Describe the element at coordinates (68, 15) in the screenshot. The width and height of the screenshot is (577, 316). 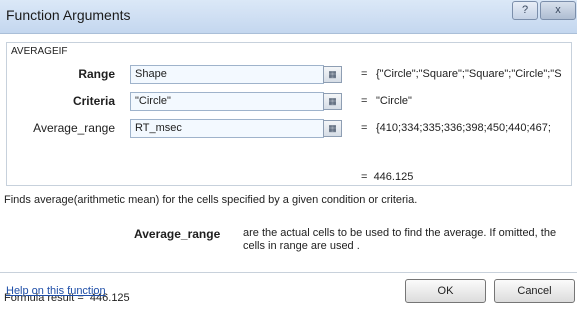
I see `dialog-title: Function Arguments` at that location.